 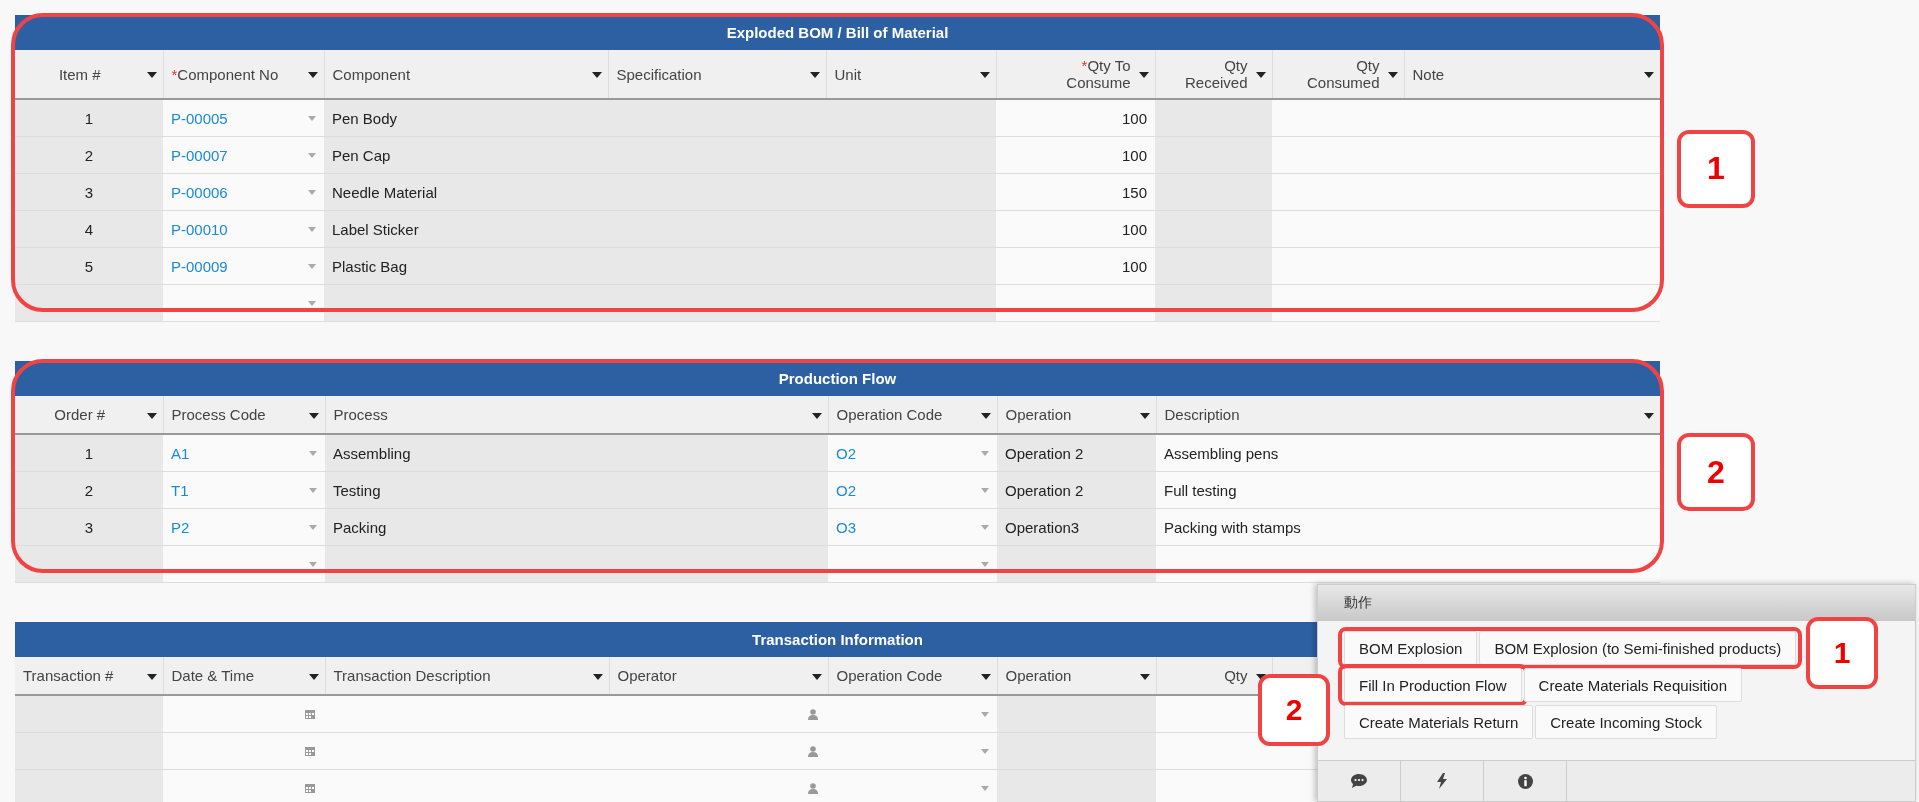 What do you see at coordinates (1442, 781) in the screenshot?
I see `lightning-icon` at bounding box center [1442, 781].